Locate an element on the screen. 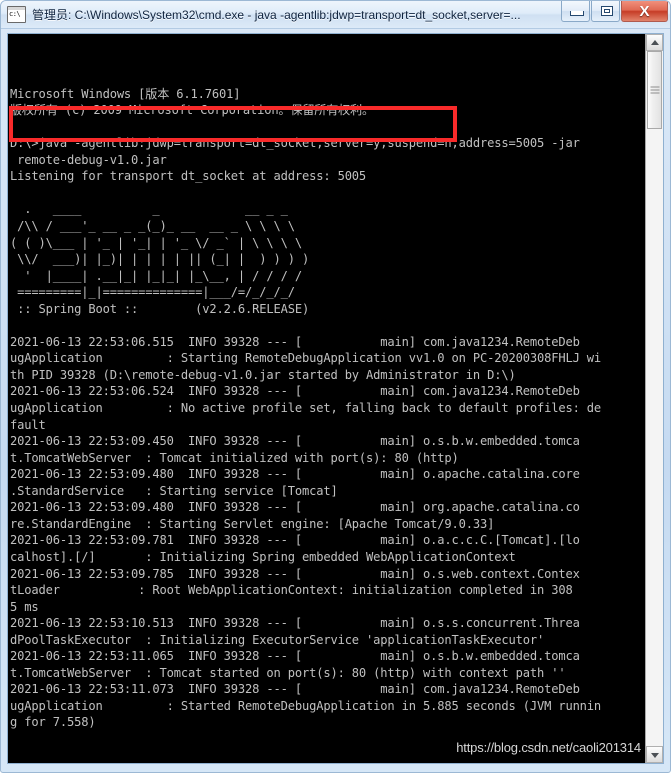 This screenshot has height=773, width=671. minimize-icon is located at coordinates (577, 13).